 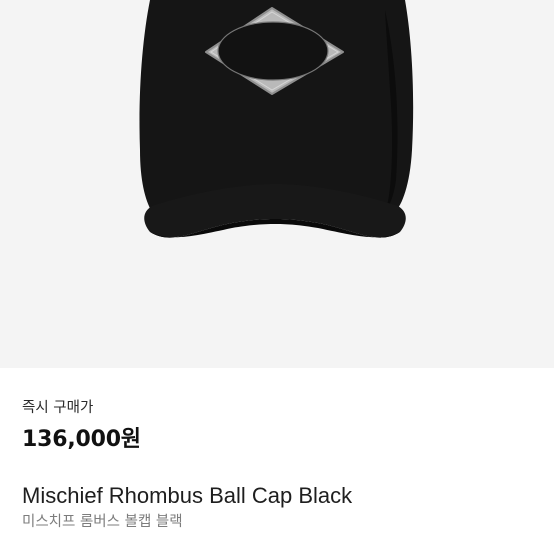 What do you see at coordinates (278, 522) in the screenshot?
I see `product-title-ko: 미스치프 롬버스 볼캡 블랙` at bounding box center [278, 522].